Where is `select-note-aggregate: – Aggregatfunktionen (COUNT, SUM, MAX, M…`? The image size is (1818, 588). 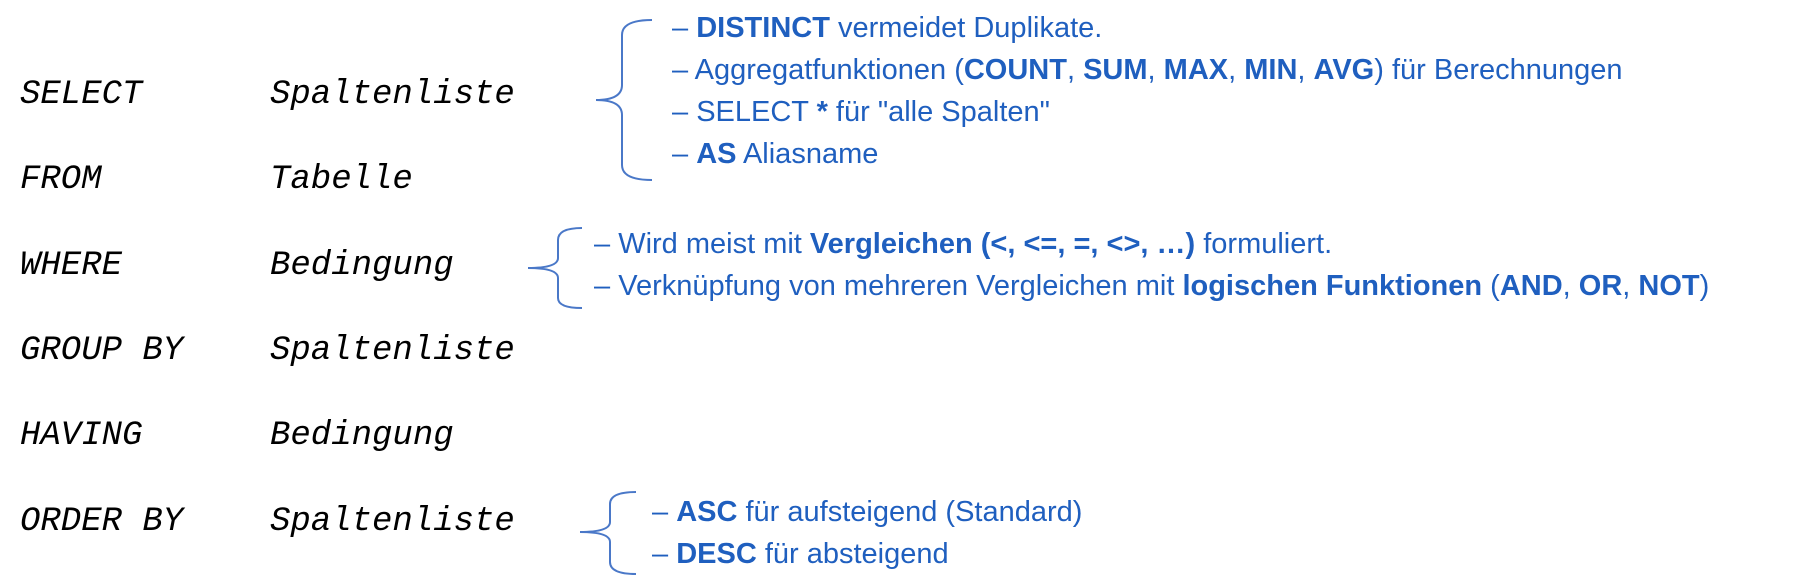
select-note-aggregate: – Aggregatfunktionen (COUNT, SUM, MAX, M… is located at coordinates (1147, 70).